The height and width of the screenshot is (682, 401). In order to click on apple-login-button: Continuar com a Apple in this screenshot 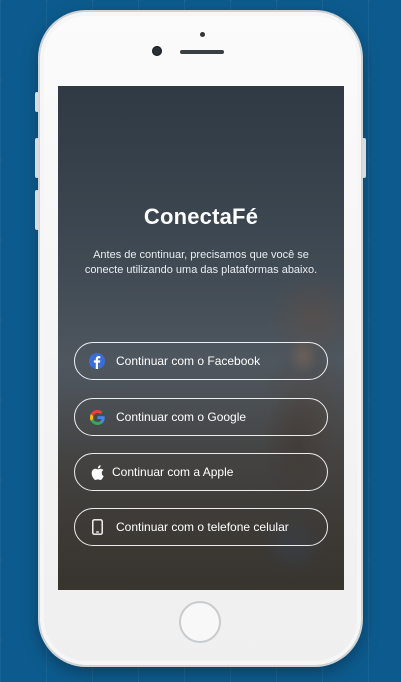, I will do `click(201, 472)`.